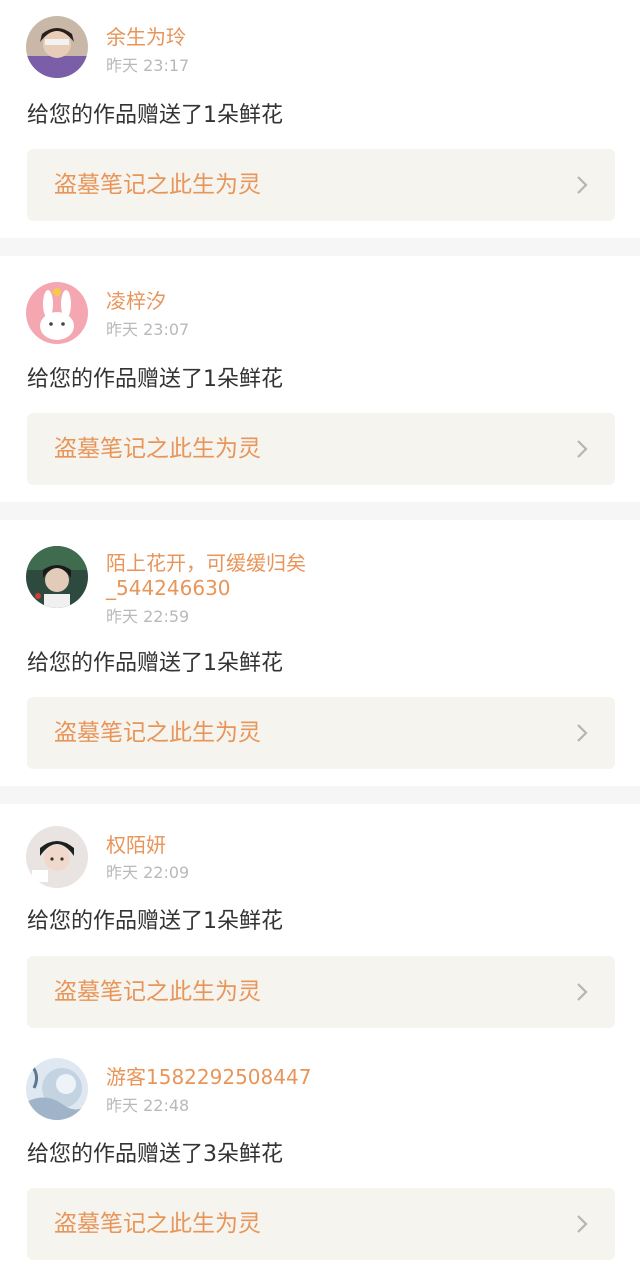 The image size is (640, 1268). What do you see at coordinates (148, 1105) in the screenshot?
I see `timestamp: 昨天 22:48` at bounding box center [148, 1105].